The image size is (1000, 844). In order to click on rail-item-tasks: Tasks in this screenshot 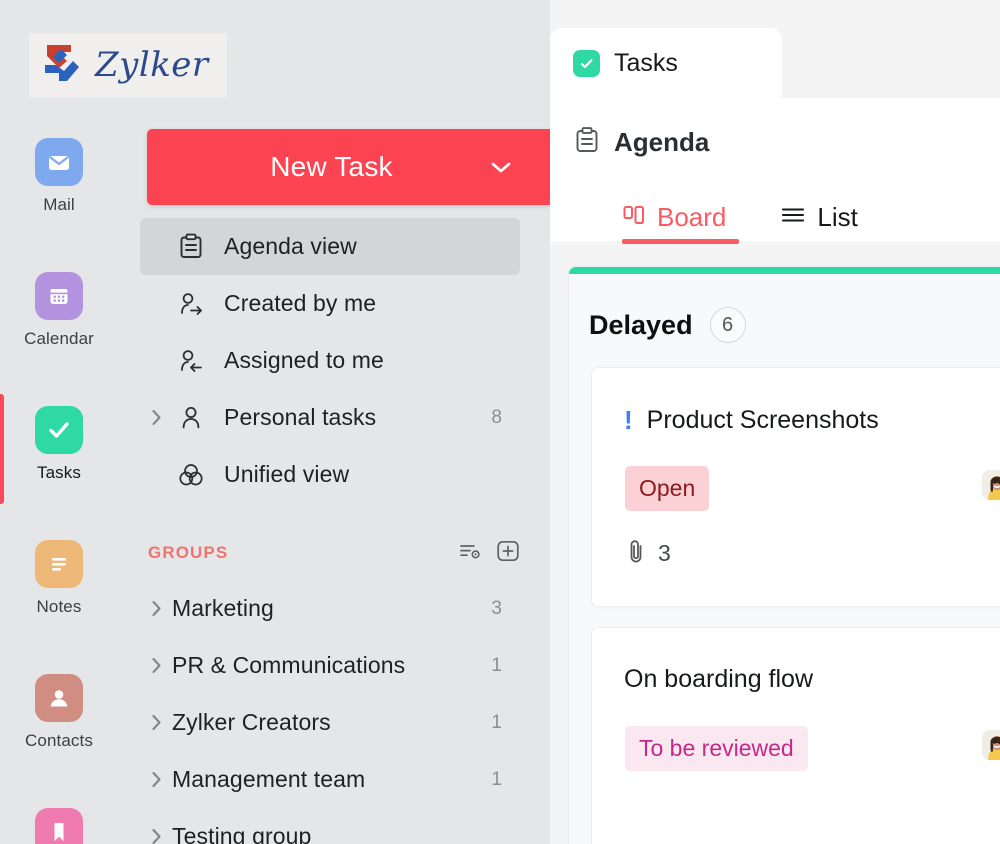, I will do `click(59, 444)`.